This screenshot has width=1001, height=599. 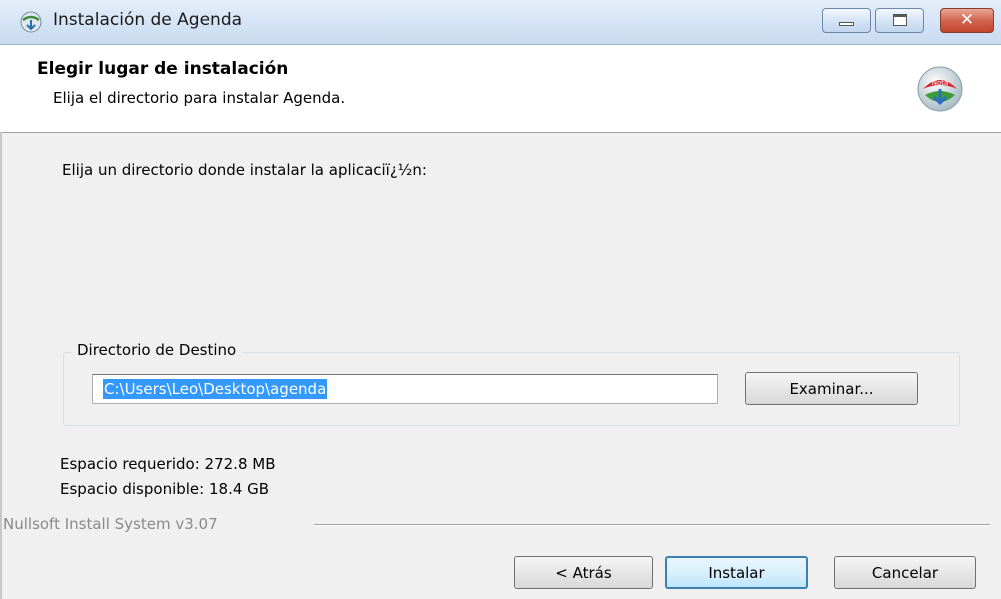 I want to click on space-required: Espacio requerido: 272.8 MB, so click(x=168, y=464).